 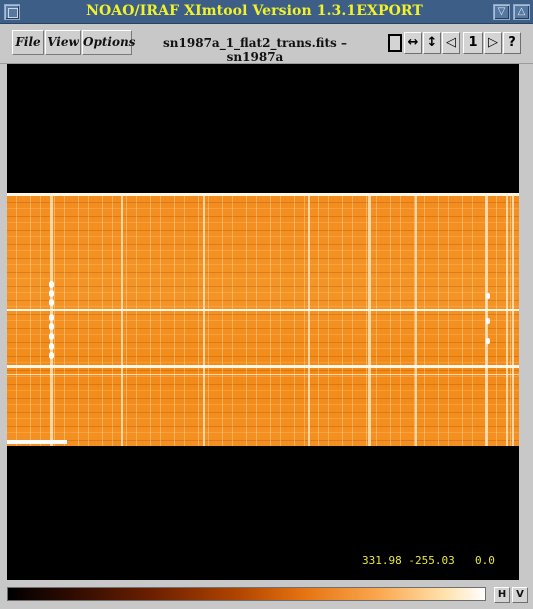 What do you see at coordinates (108, 42) in the screenshot?
I see `options-menu-button: Options` at bounding box center [108, 42].